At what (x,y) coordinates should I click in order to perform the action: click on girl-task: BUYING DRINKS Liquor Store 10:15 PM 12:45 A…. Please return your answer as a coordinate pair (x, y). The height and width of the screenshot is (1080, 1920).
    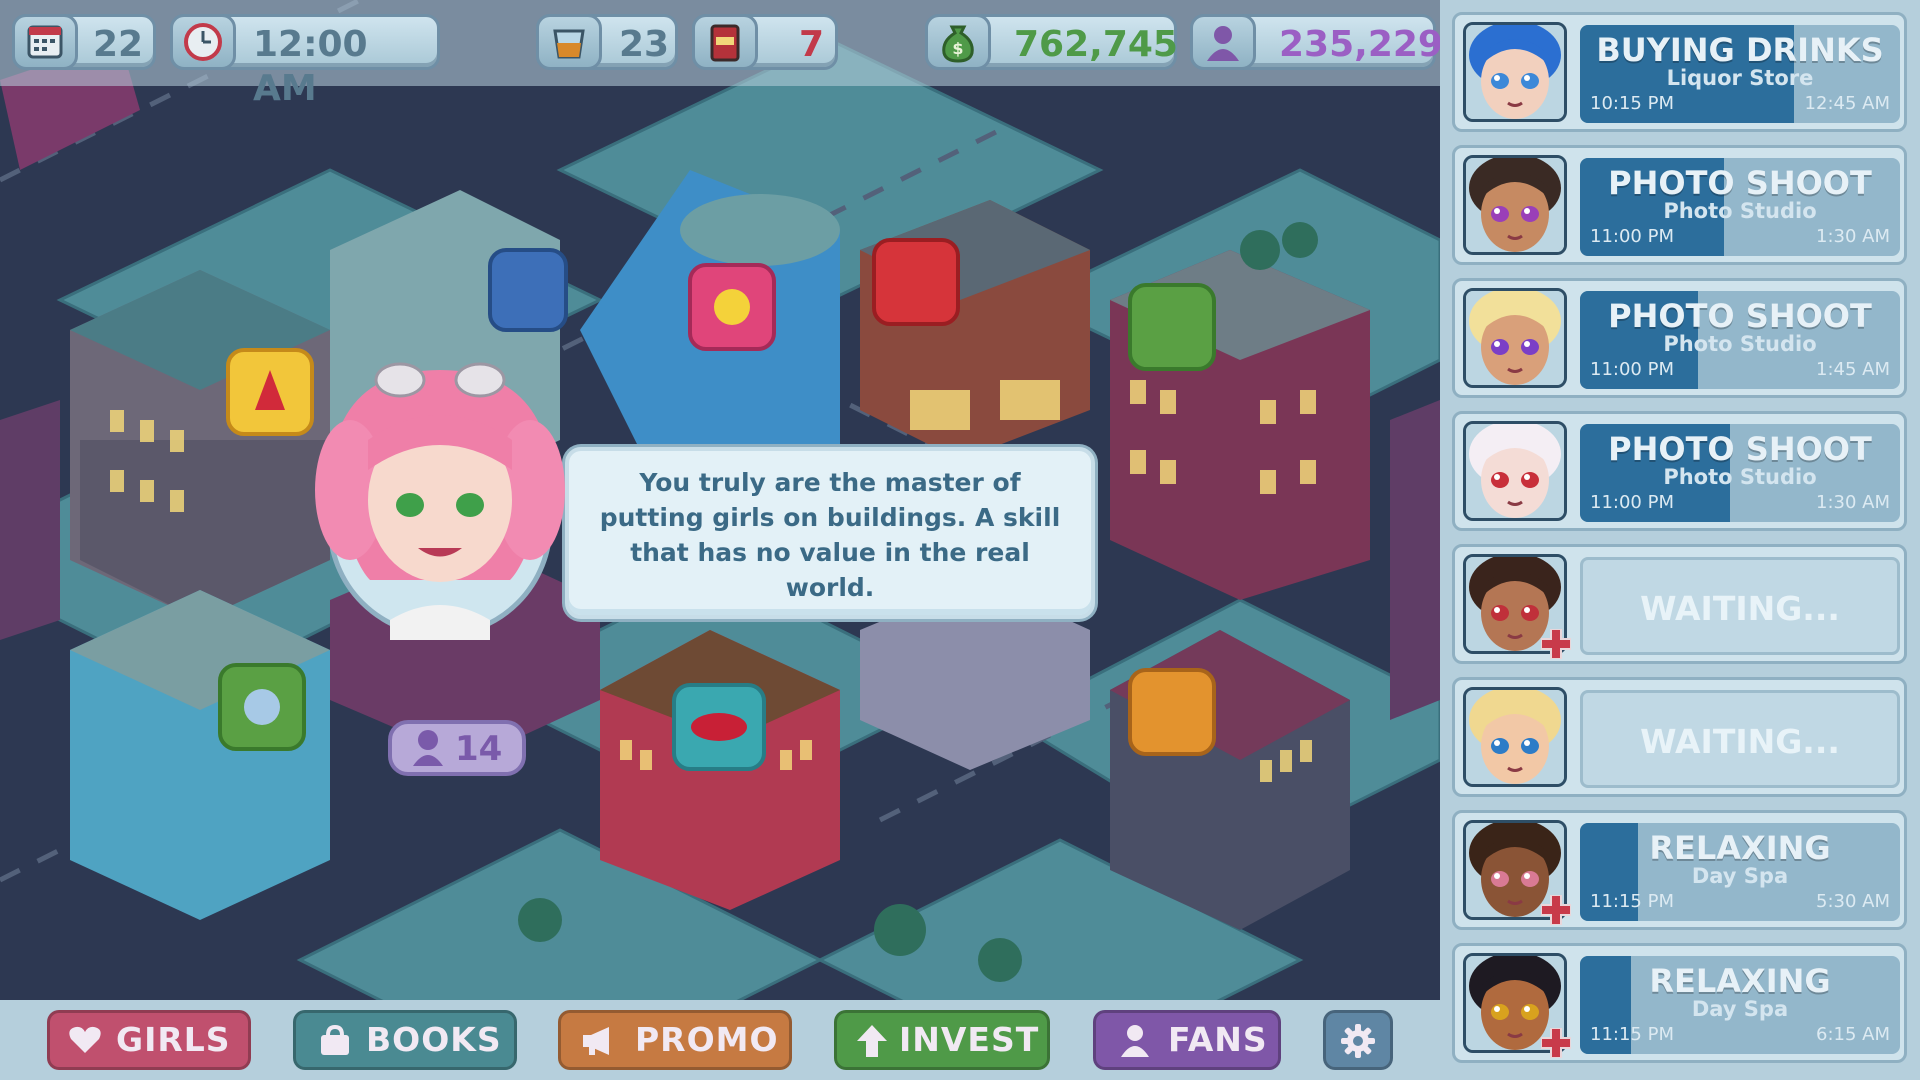
    Looking at the image, I should click on (1740, 74).